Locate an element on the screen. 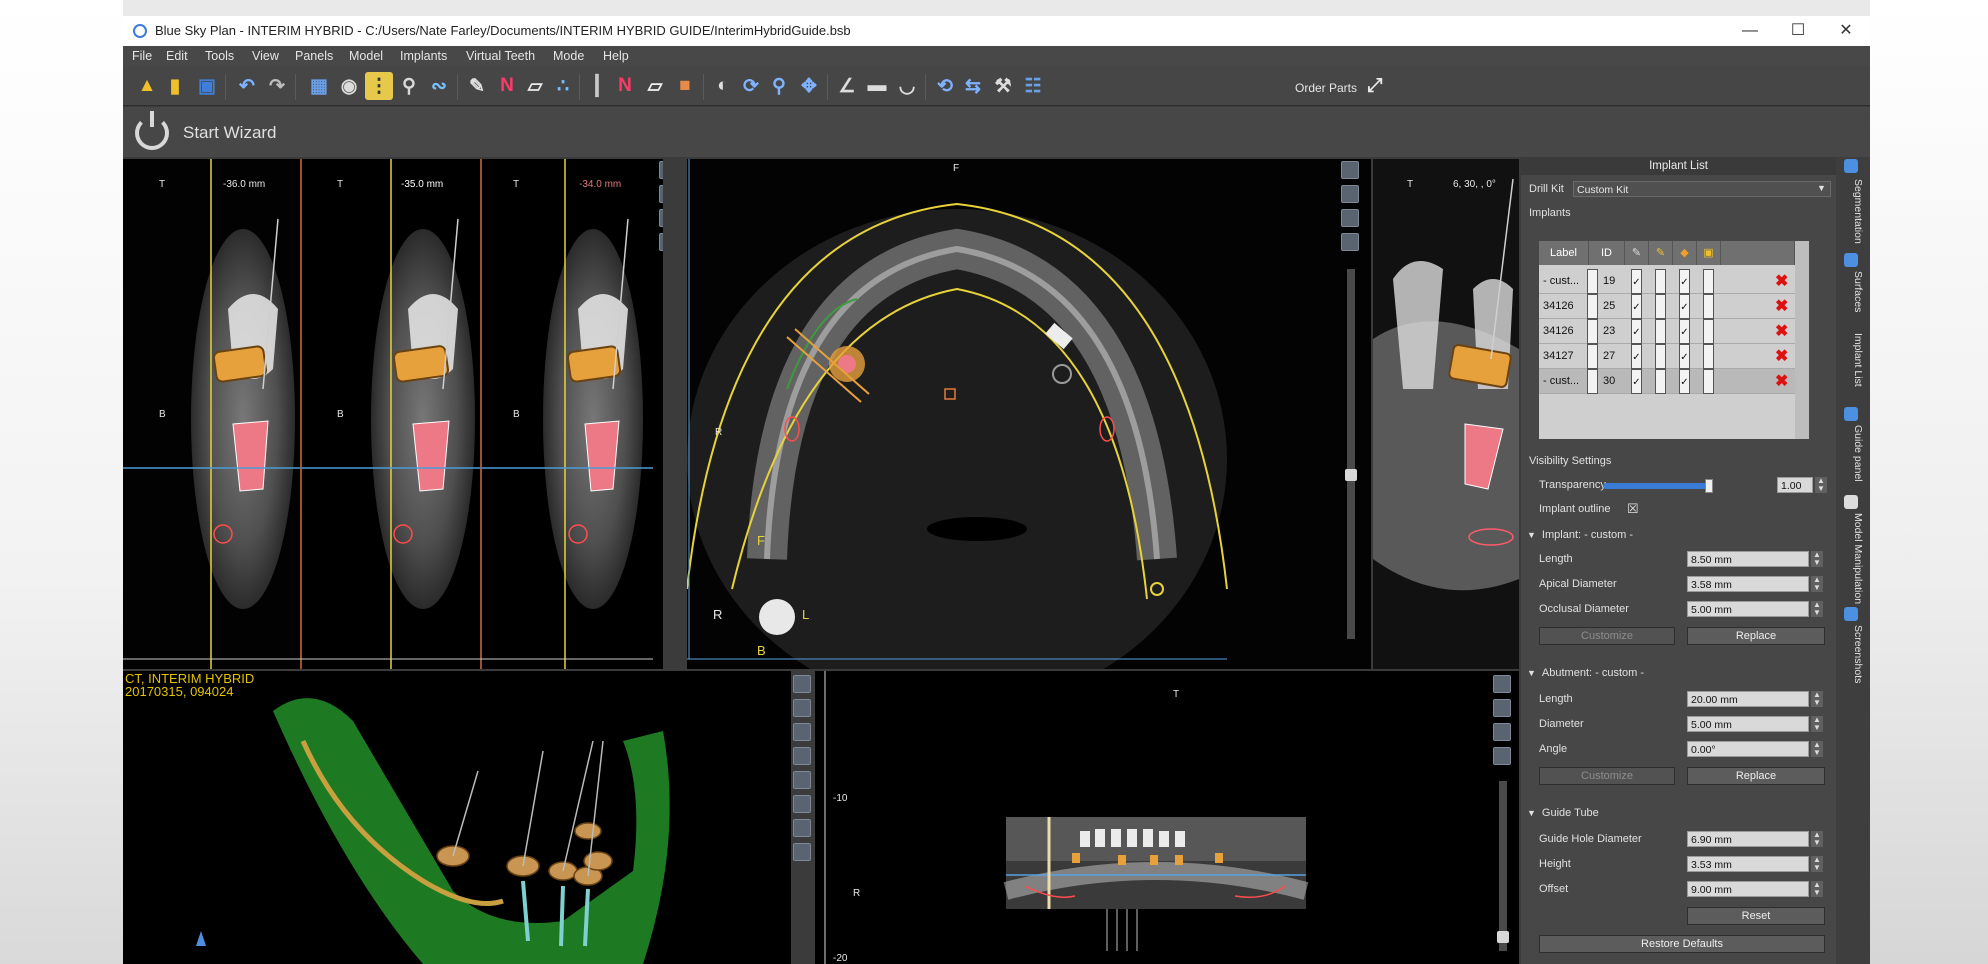  cross-section-view: T -36.0 mm B T -35.0 mm B T -34.0 mm B is located at coordinates (393, 414).